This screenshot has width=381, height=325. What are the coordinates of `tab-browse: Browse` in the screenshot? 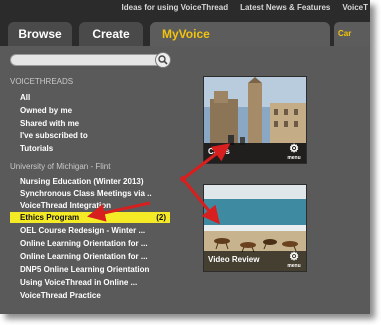 It's located at (40, 34).